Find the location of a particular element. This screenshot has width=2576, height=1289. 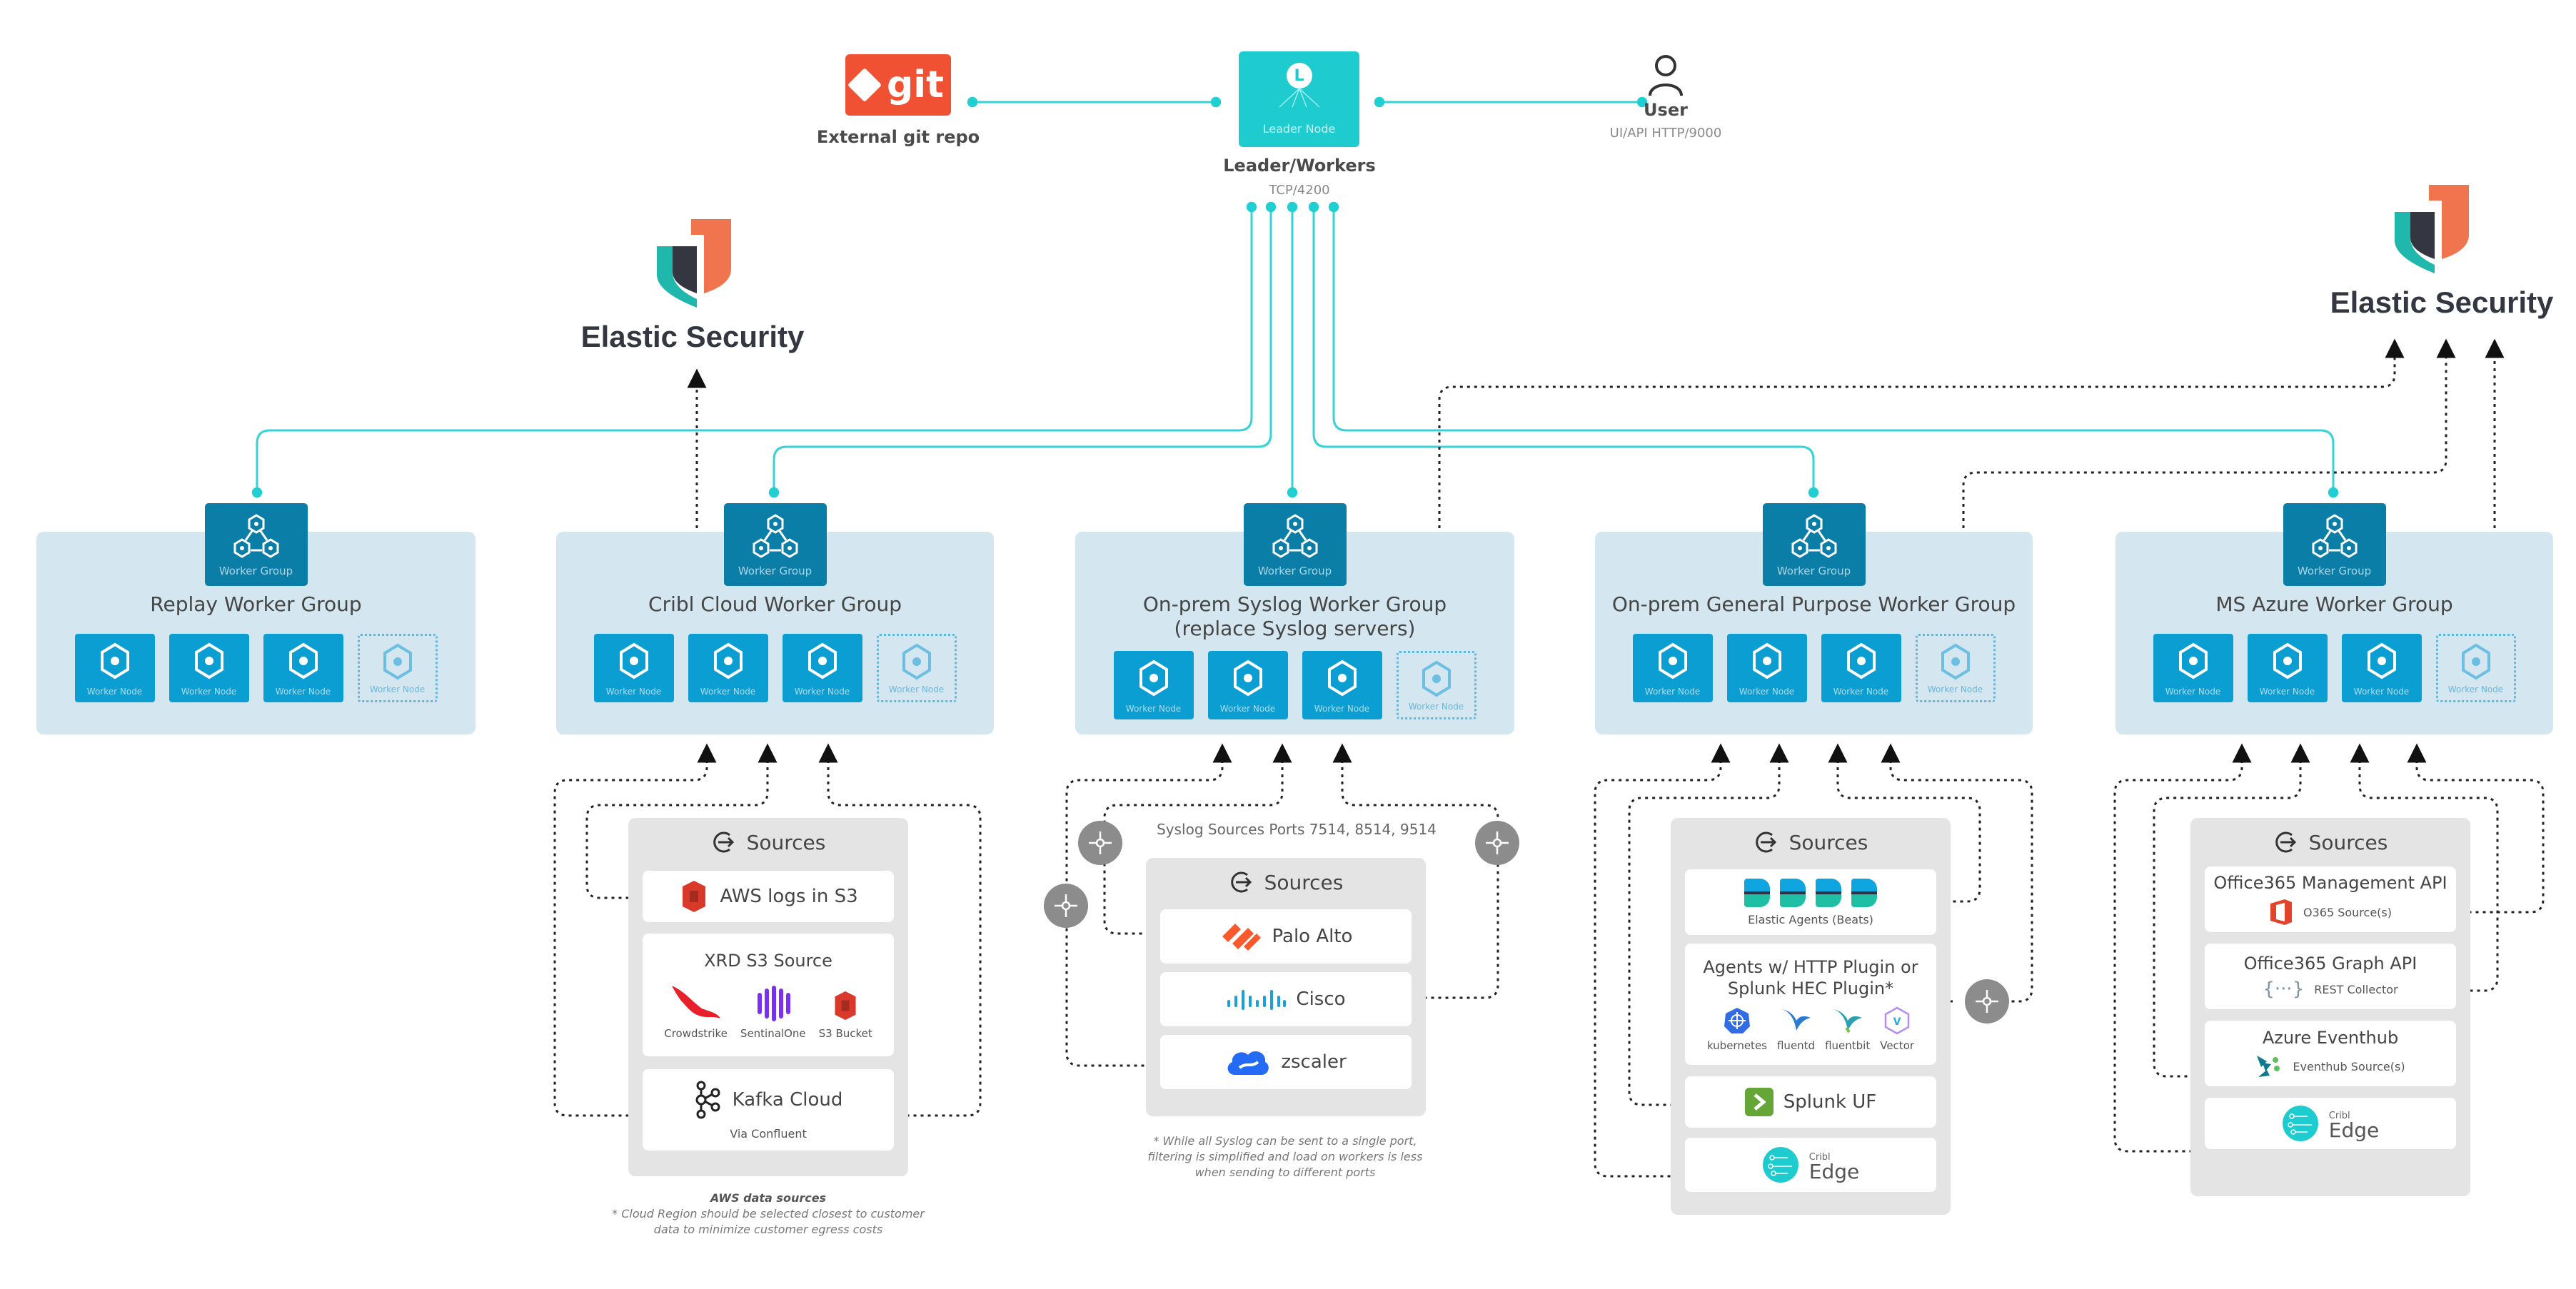

source-azure-eventhub: Azure Eventhub Eventhub Source(s) is located at coordinates (2330, 1053).